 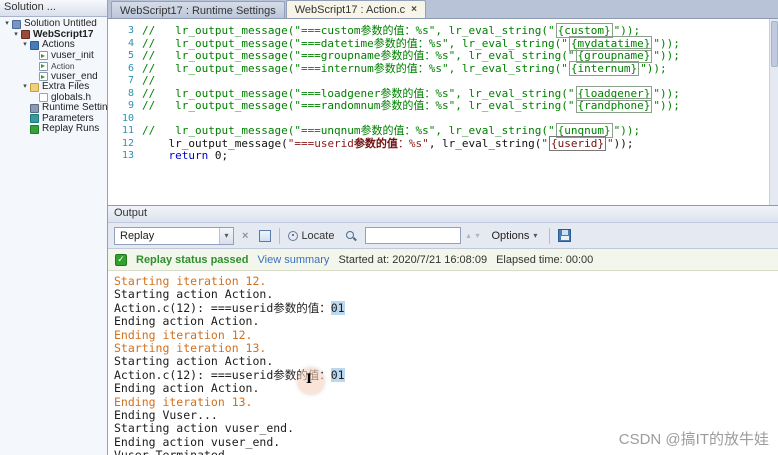 What do you see at coordinates (53, 24) in the screenshot?
I see `tree-item-solution-untitled: ▾ Solution Untitled` at bounding box center [53, 24].